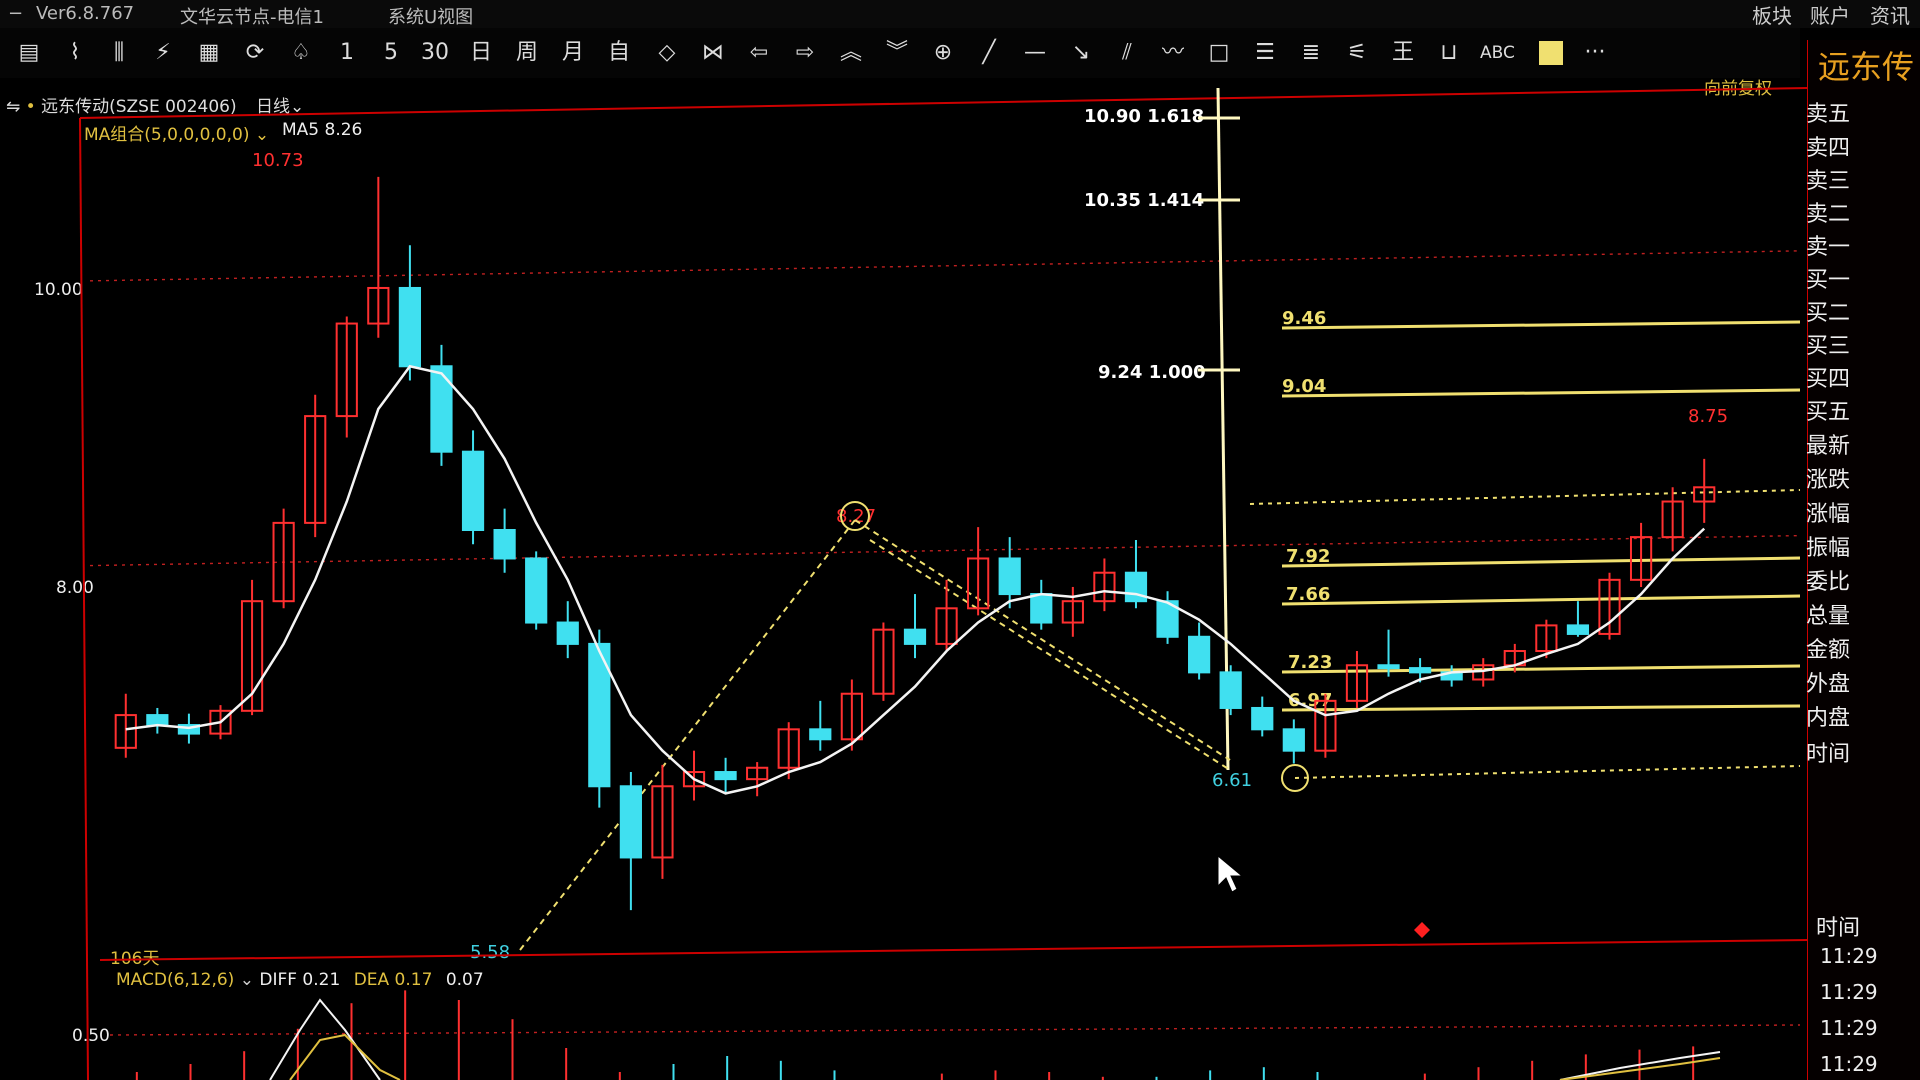  I want to click on quote-label: 卖四, so click(1828, 148).